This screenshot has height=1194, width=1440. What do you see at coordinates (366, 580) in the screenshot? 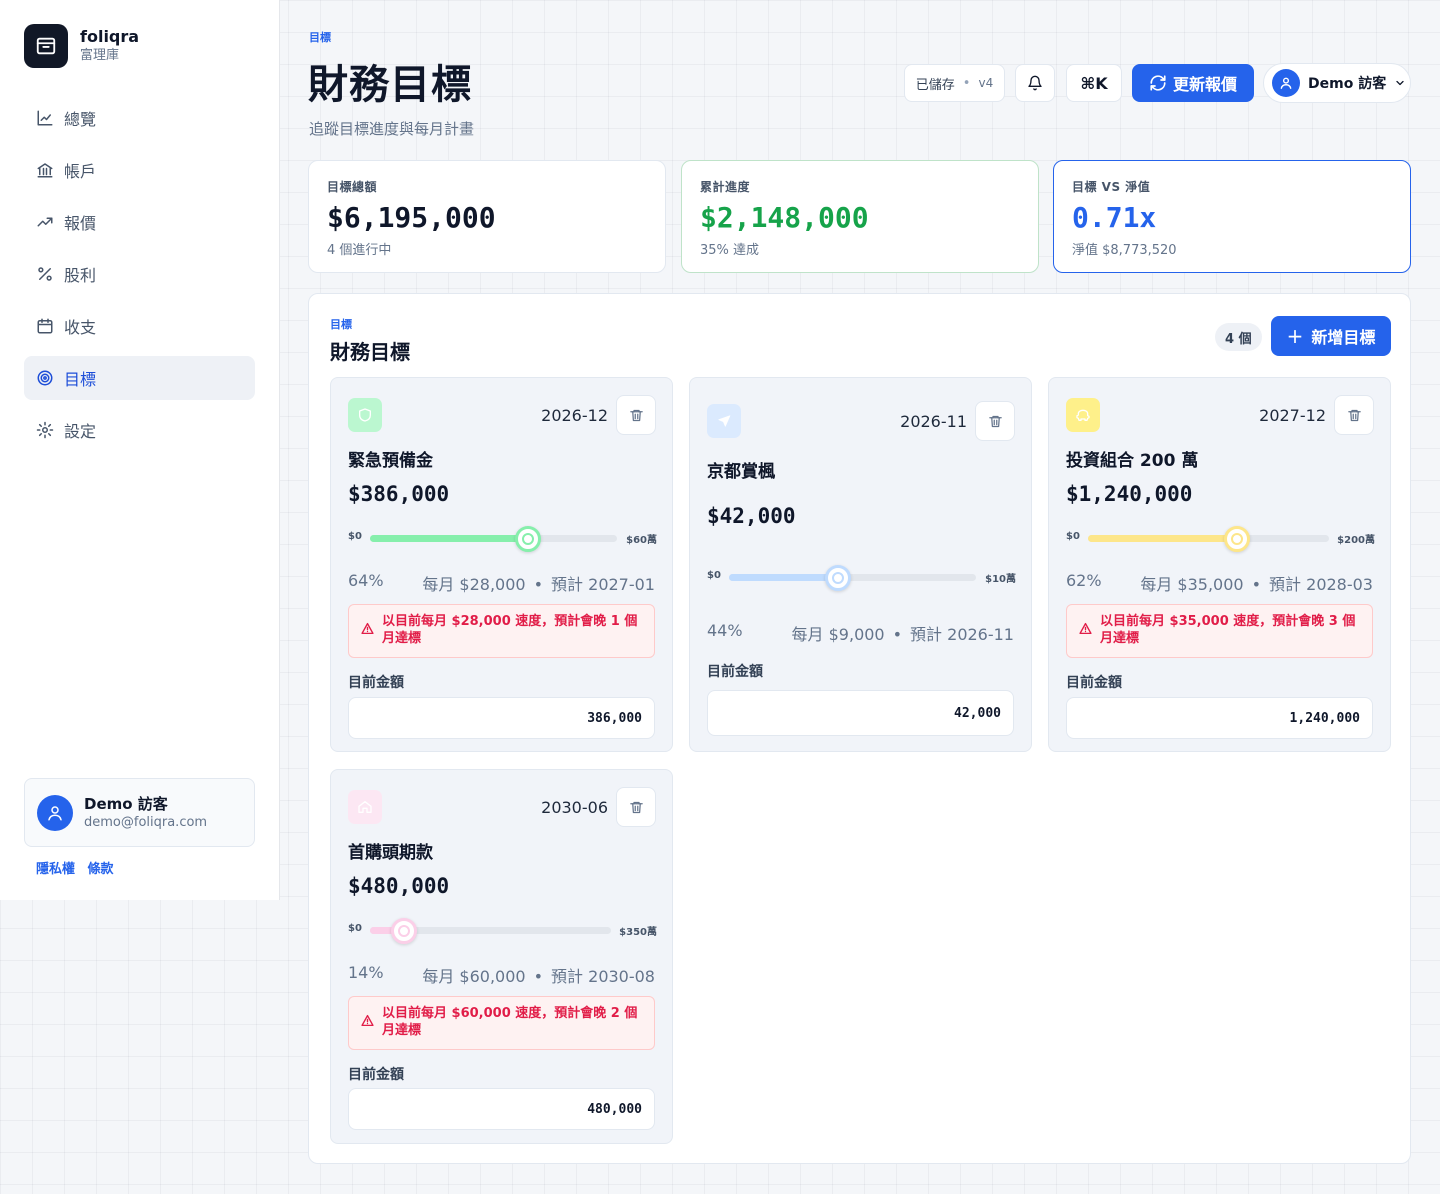
I see `goal-percent: 64%` at bounding box center [366, 580].